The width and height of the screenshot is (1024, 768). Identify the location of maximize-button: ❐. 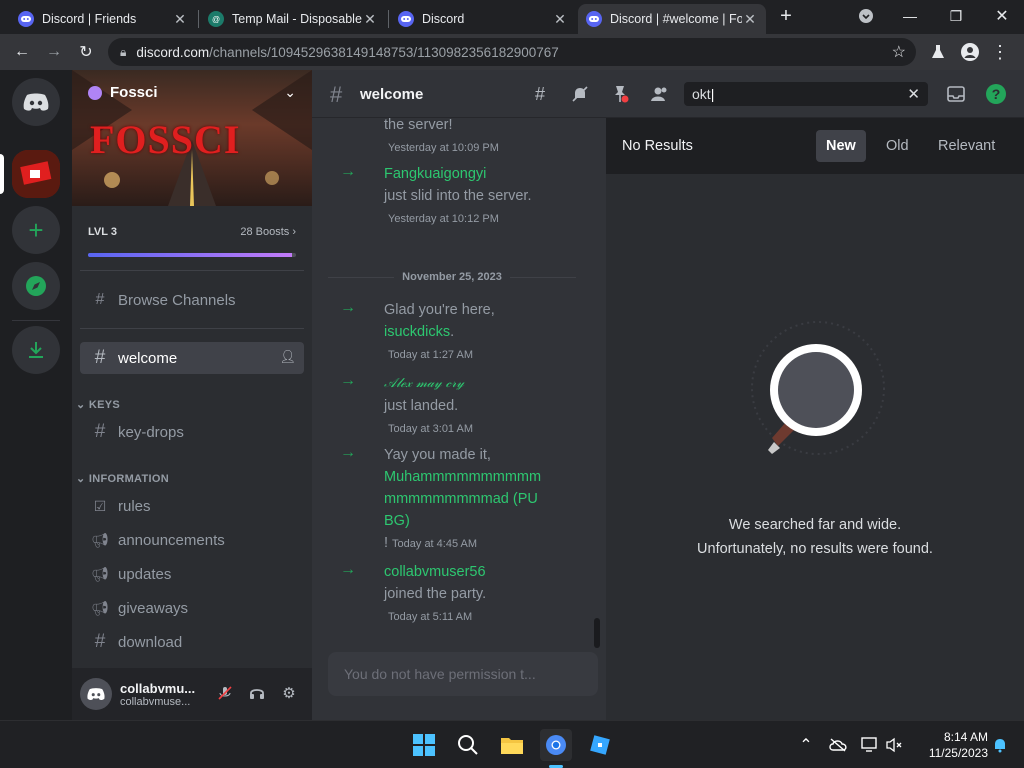
(956, 16).